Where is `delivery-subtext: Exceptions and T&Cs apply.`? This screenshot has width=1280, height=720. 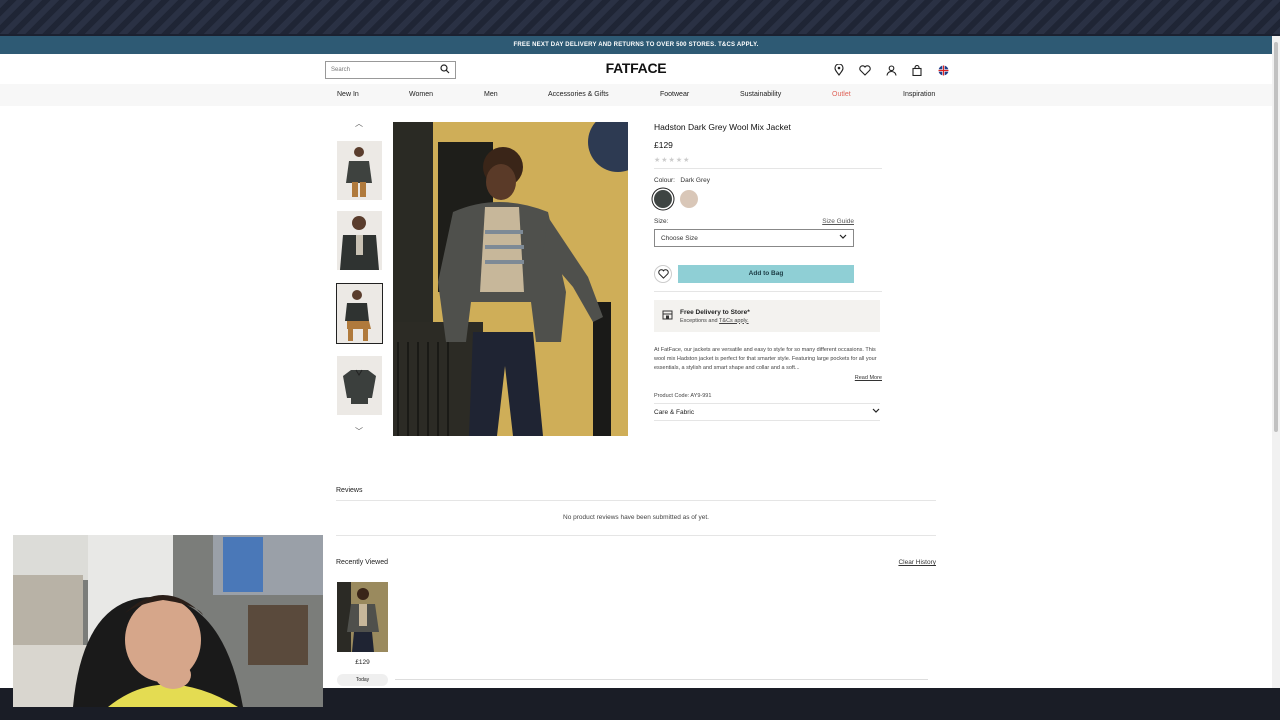 delivery-subtext: Exceptions and T&Cs apply. is located at coordinates (715, 321).